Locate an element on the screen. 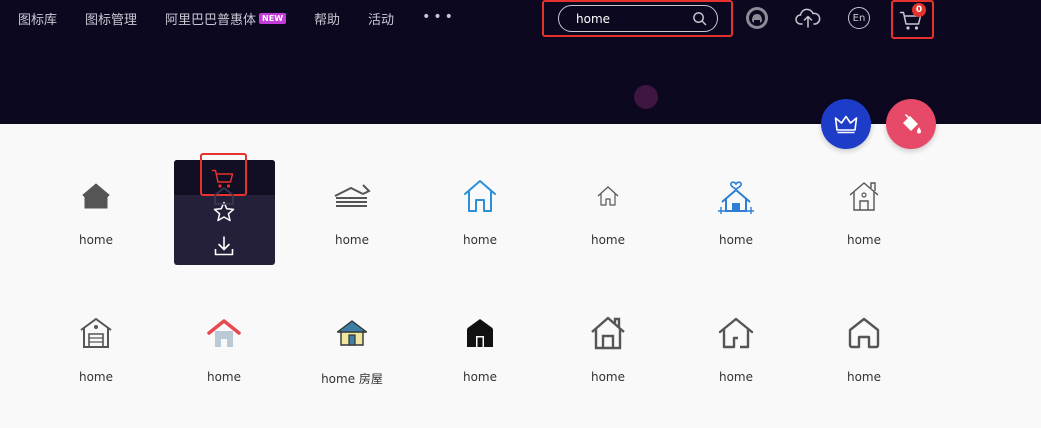 The width and height of the screenshot is (1041, 428). nav-alibaba-font: 阿里巴巴普惠体 NEW is located at coordinates (226, 18).